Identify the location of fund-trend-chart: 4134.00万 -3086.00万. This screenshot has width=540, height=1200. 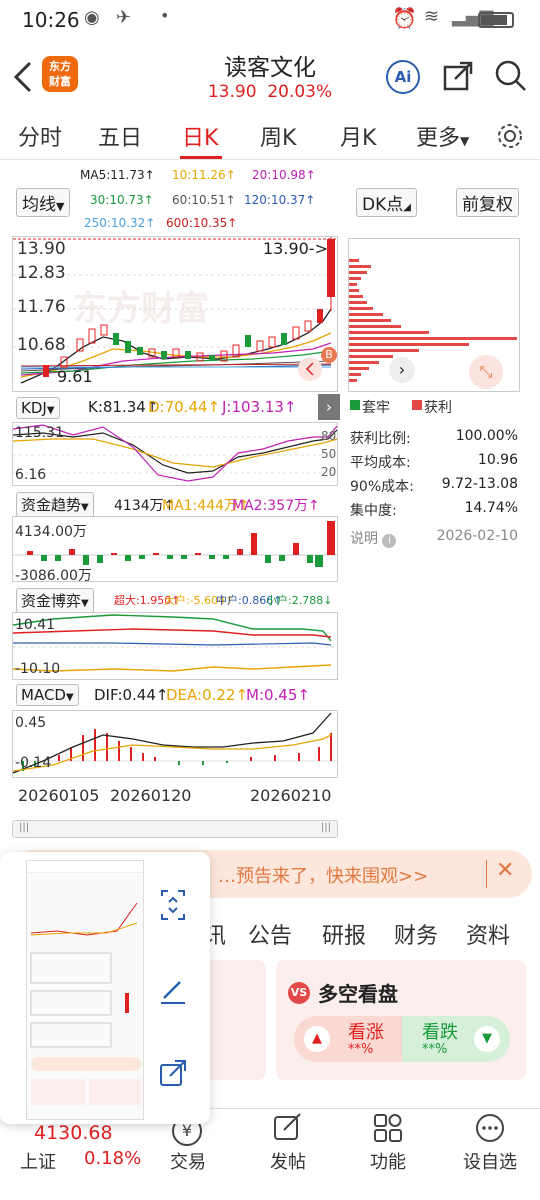
(175, 549).